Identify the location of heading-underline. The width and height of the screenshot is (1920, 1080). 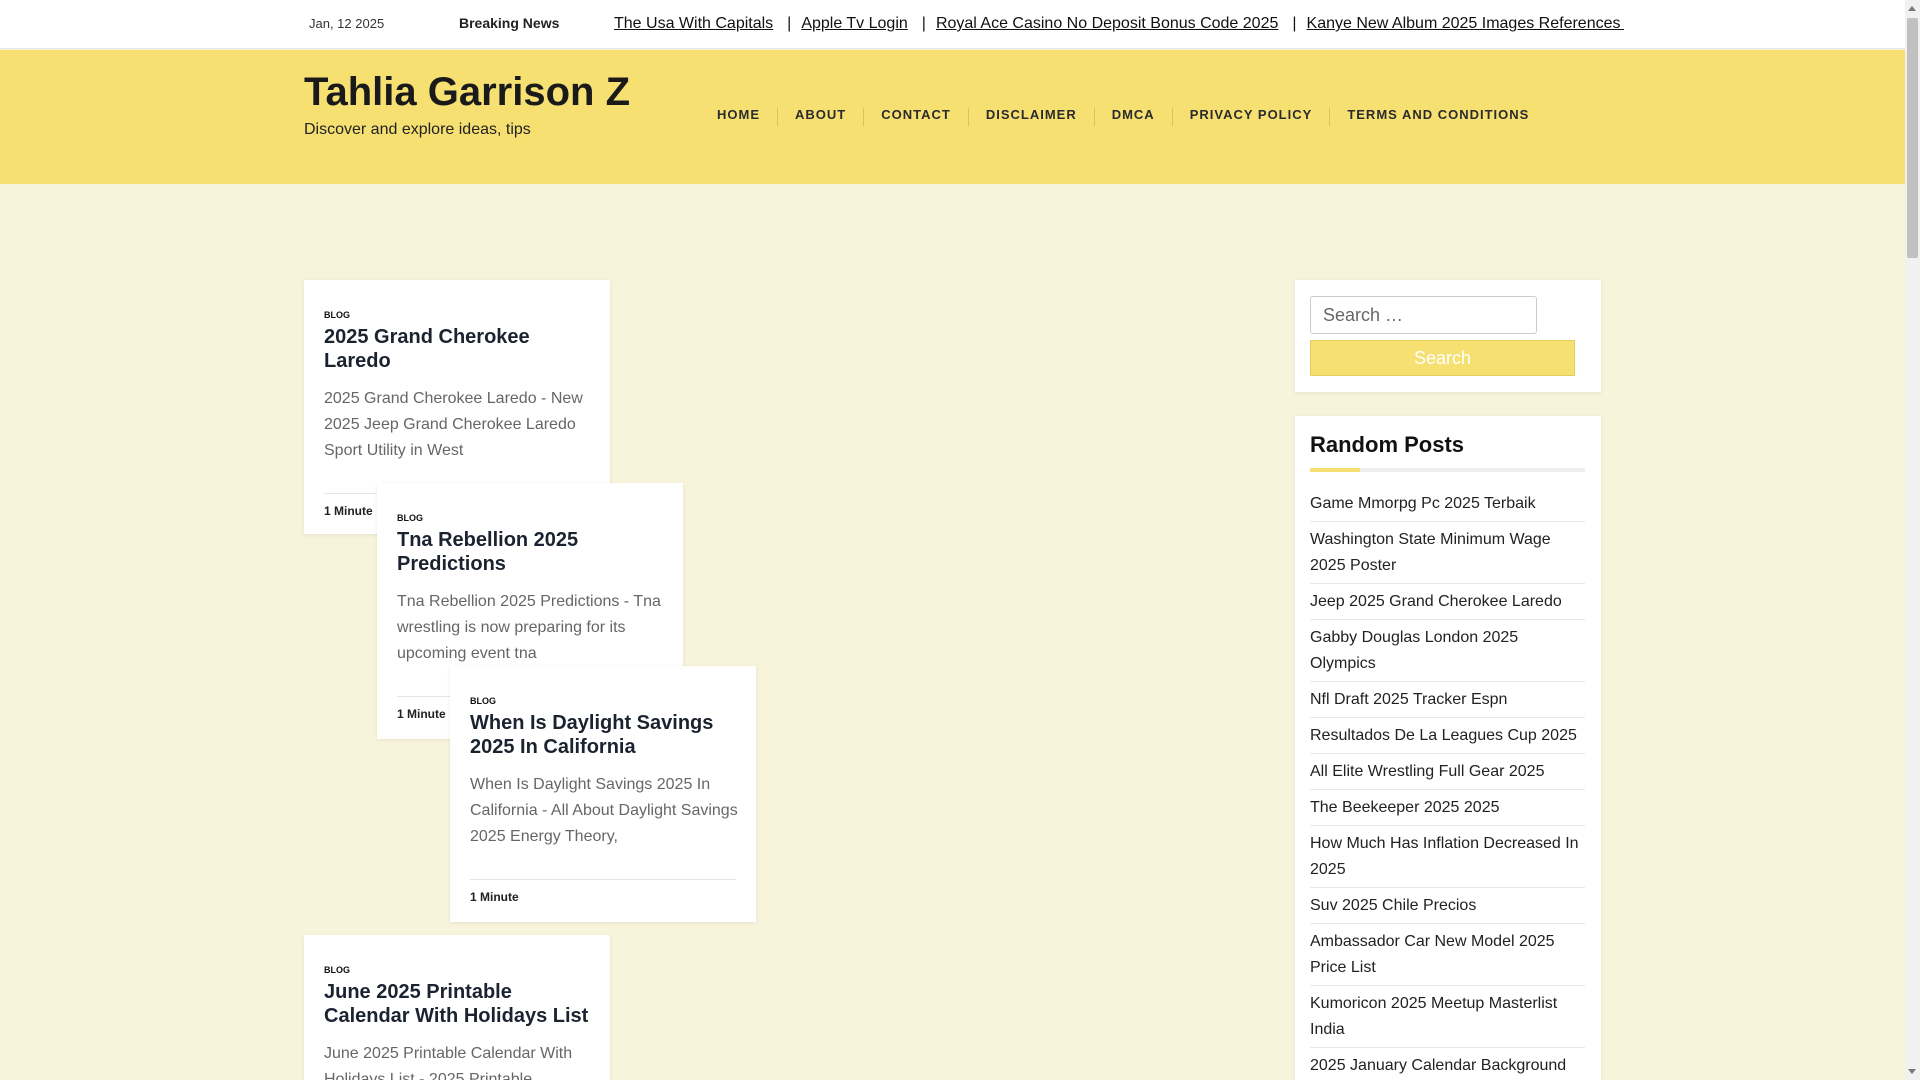
(1447, 470).